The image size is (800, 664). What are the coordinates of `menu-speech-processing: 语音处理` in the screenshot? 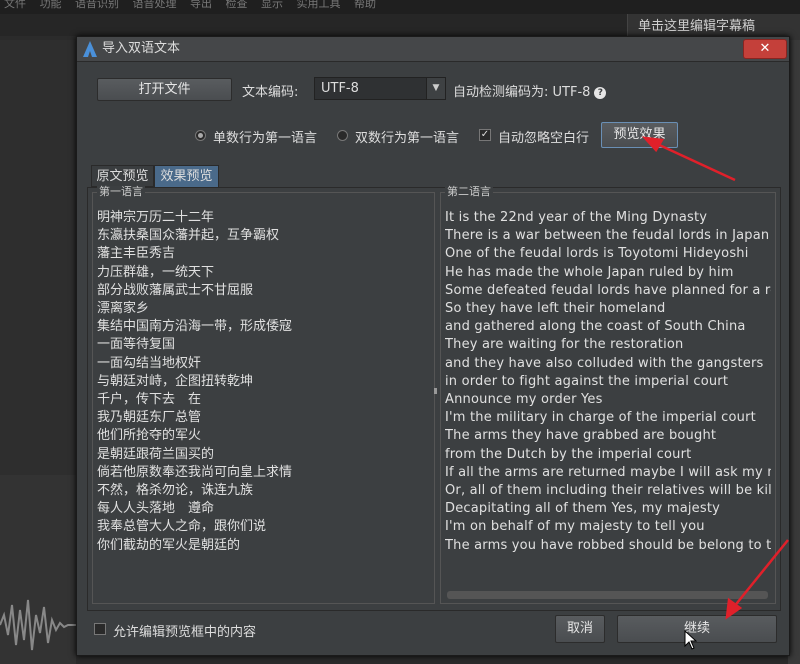 It's located at (155, 4).